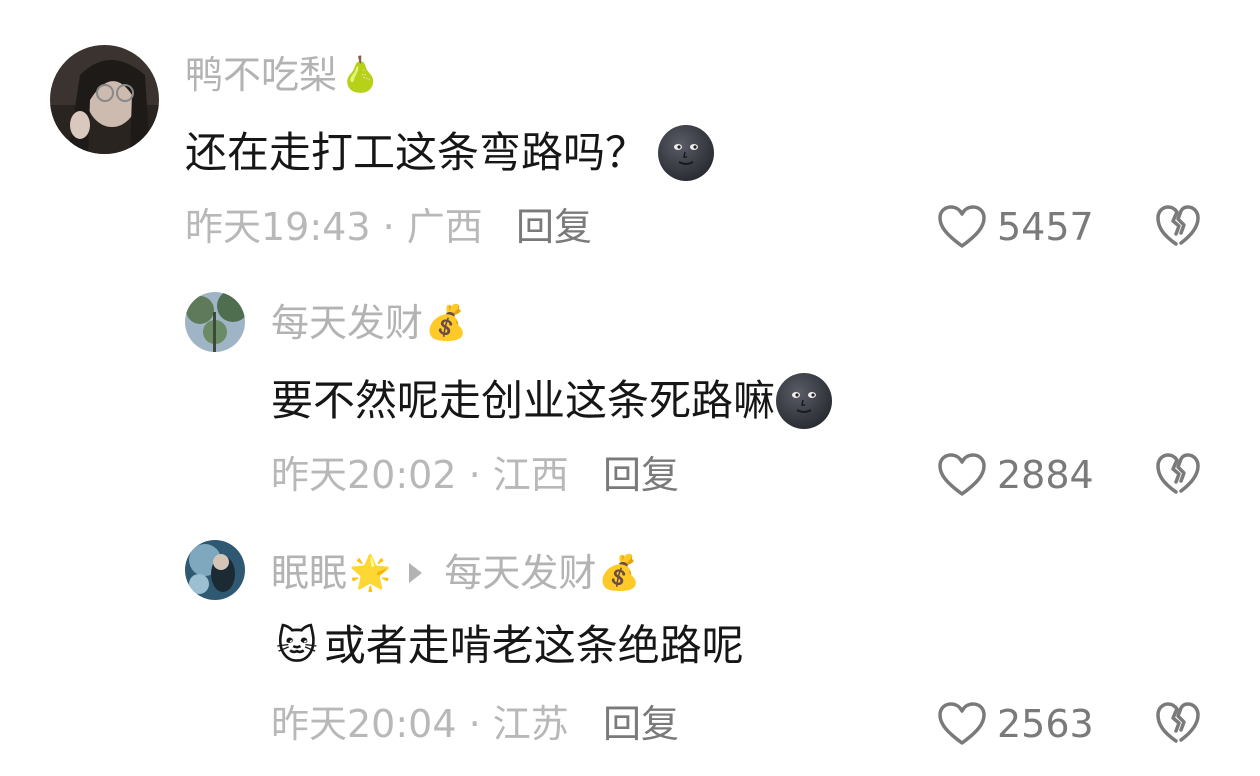 Image resolution: width=1260 pixels, height=776 pixels. I want to click on comment-text: 🐱 或者走啃老这条绝路呢, so click(510, 646).